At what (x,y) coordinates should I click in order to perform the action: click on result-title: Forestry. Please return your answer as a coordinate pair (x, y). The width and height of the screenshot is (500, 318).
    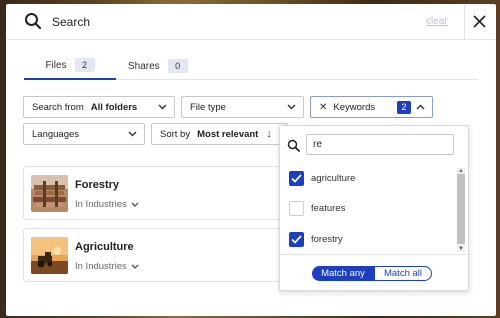
    Looking at the image, I should click on (97, 185).